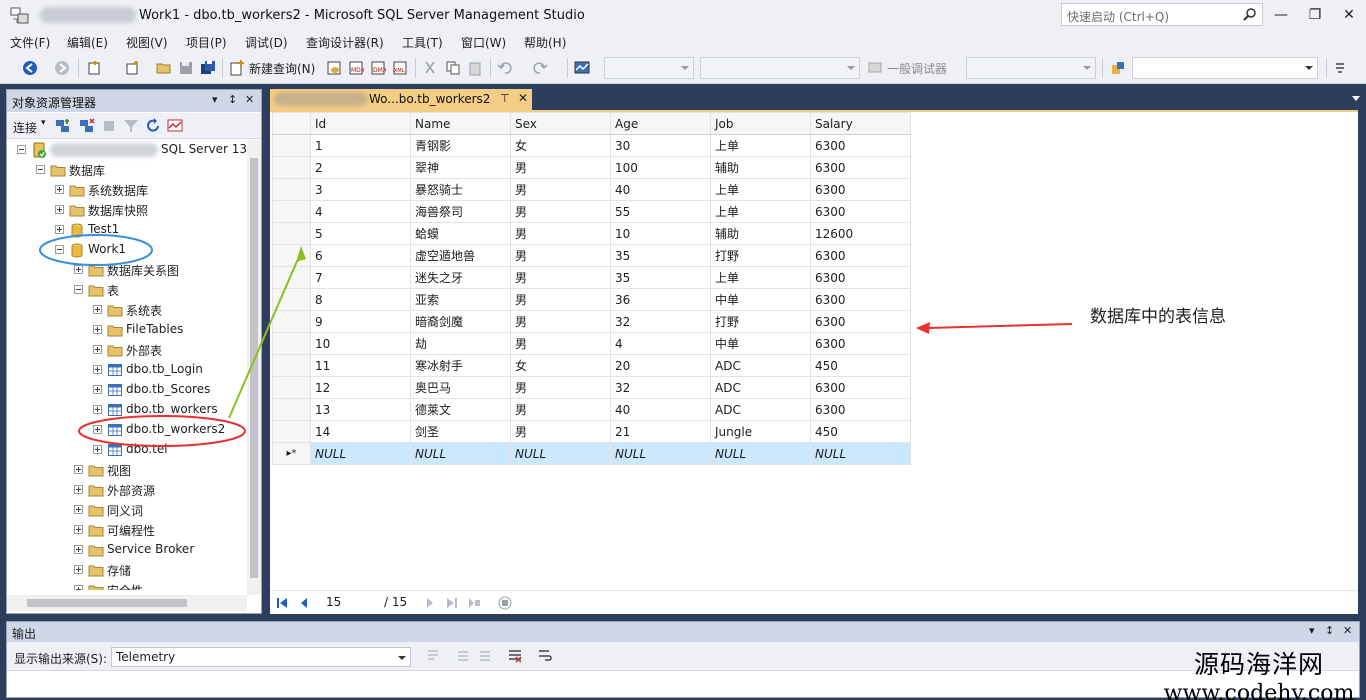 The width and height of the screenshot is (1366, 700). Describe the element at coordinates (208, 68) in the screenshot. I see `save-all-icon` at that location.